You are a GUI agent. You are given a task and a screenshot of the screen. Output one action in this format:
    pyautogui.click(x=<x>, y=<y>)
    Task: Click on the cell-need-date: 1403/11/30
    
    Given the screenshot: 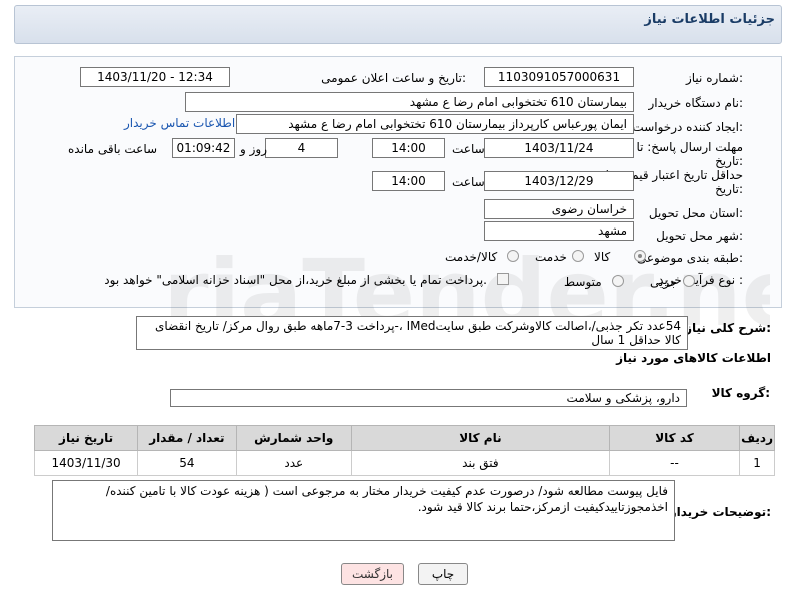 What is the action you would take?
    pyautogui.click(x=86, y=463)
    